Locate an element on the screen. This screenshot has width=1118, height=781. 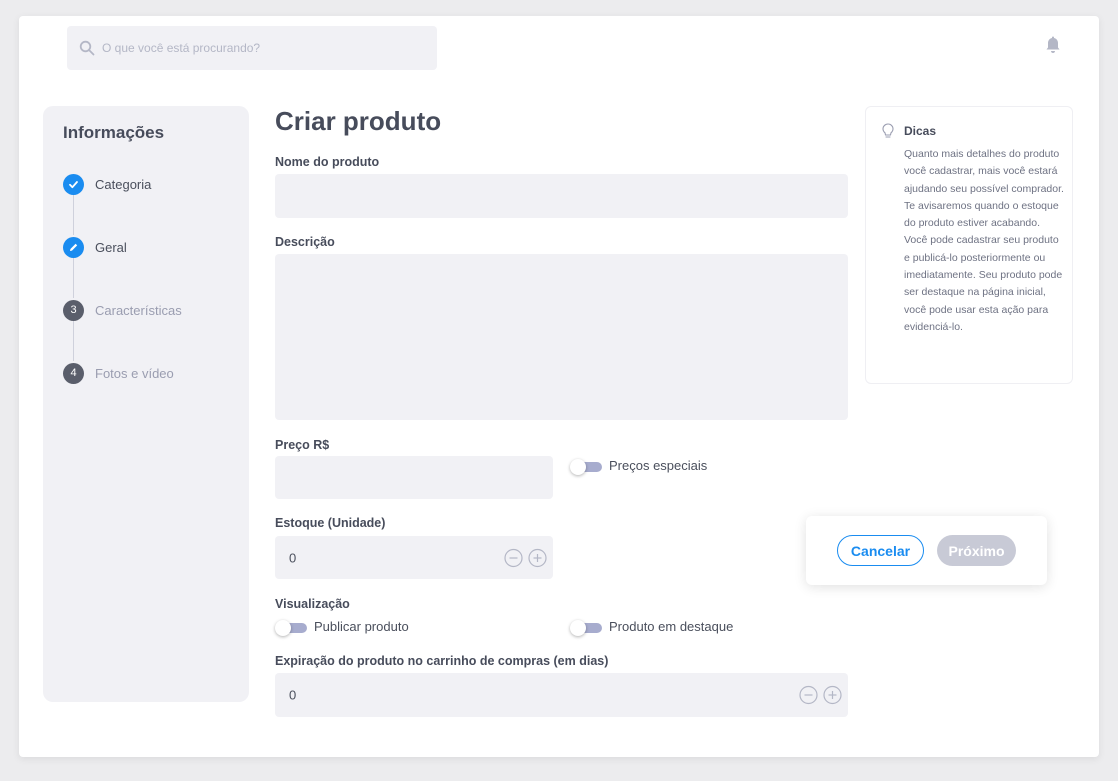
step-geral: Geral is located at coordinates (148, 247).